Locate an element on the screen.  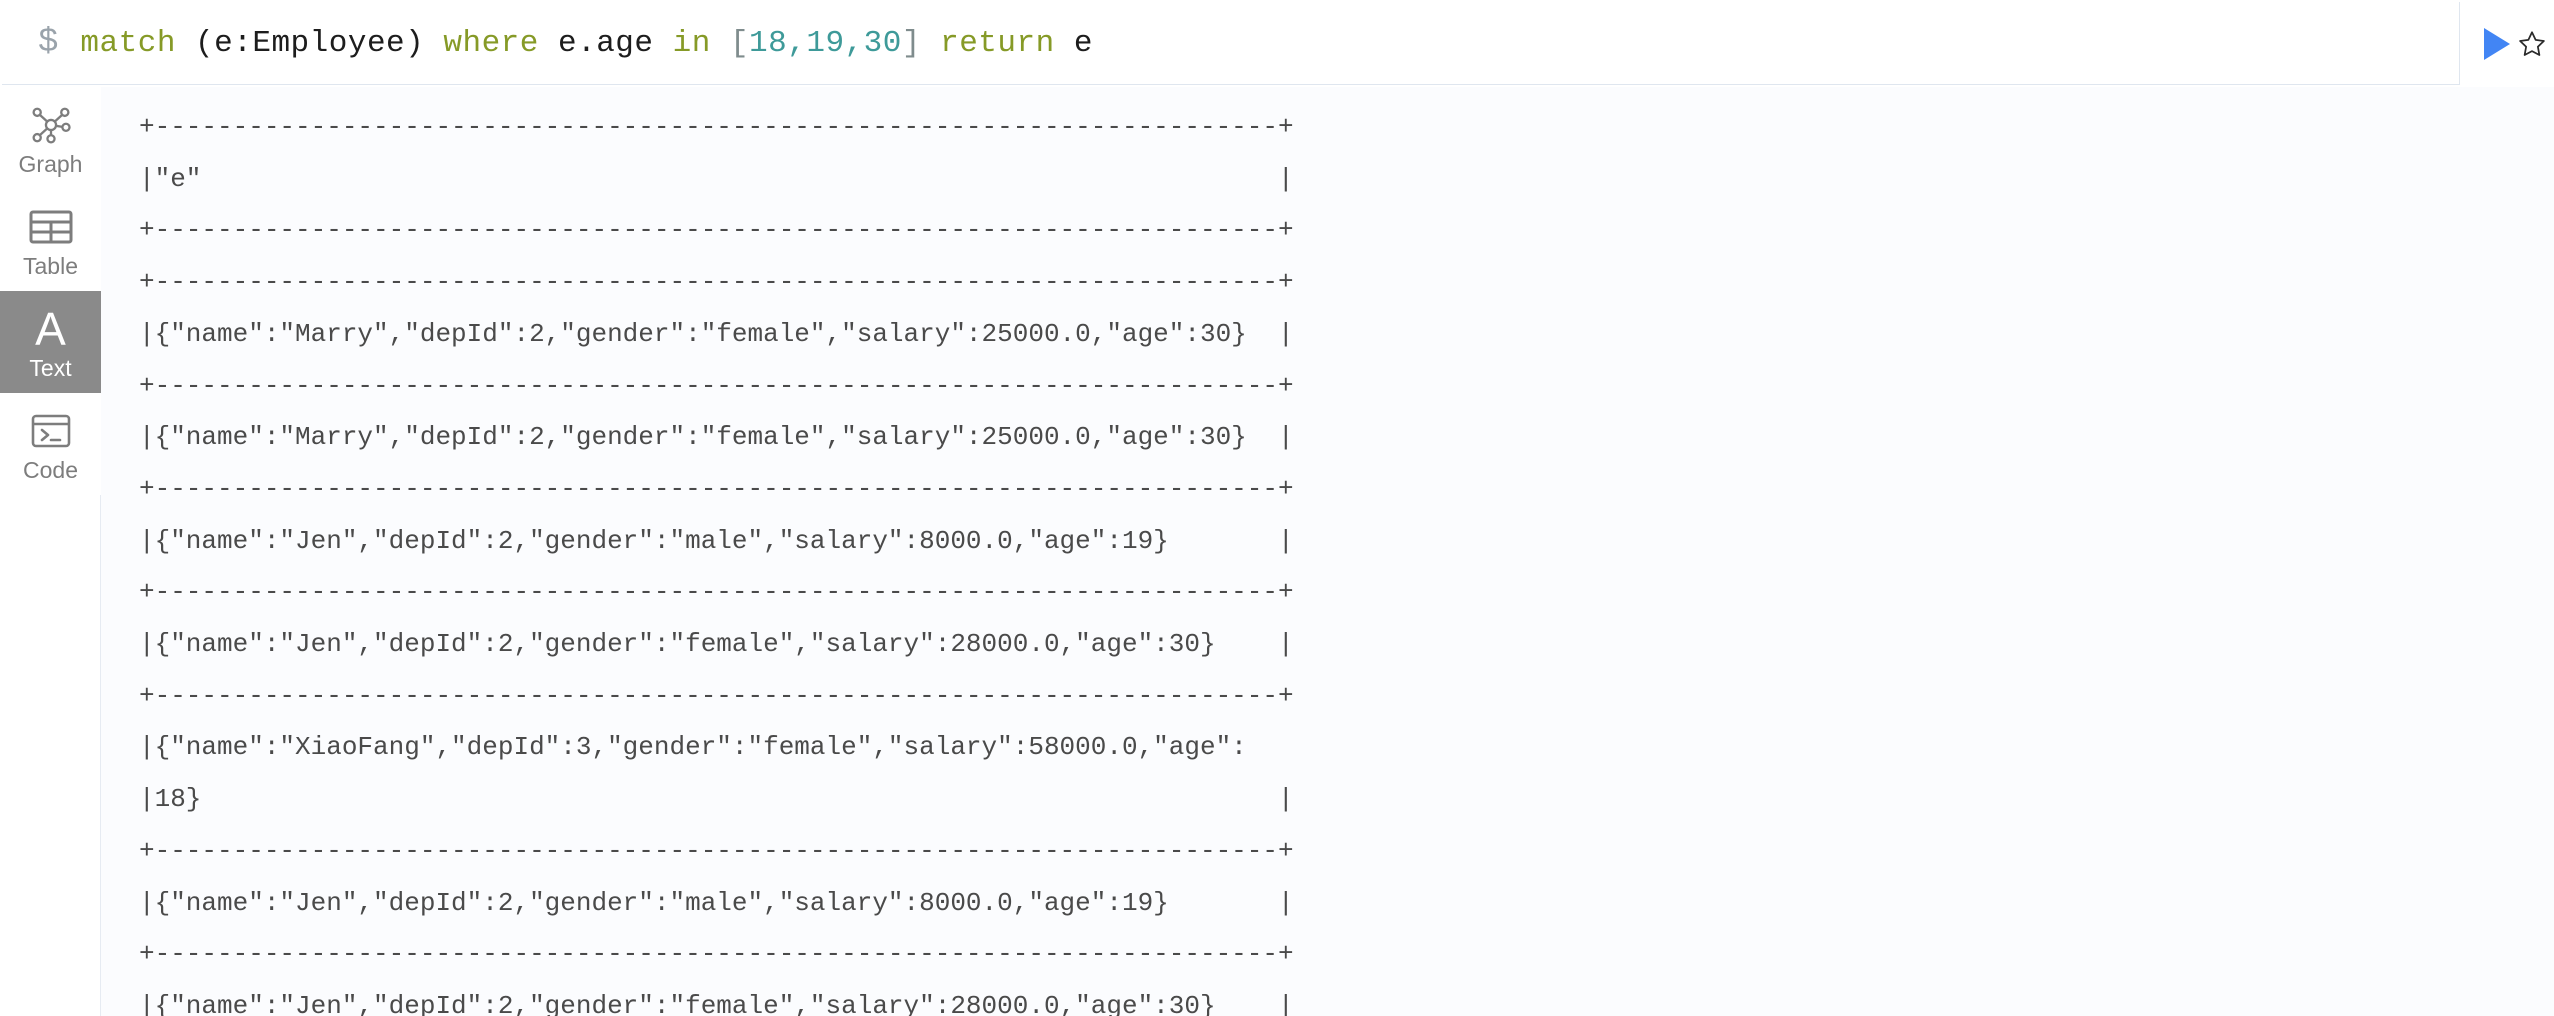
graph-icon is located at coordinates (51, 125).